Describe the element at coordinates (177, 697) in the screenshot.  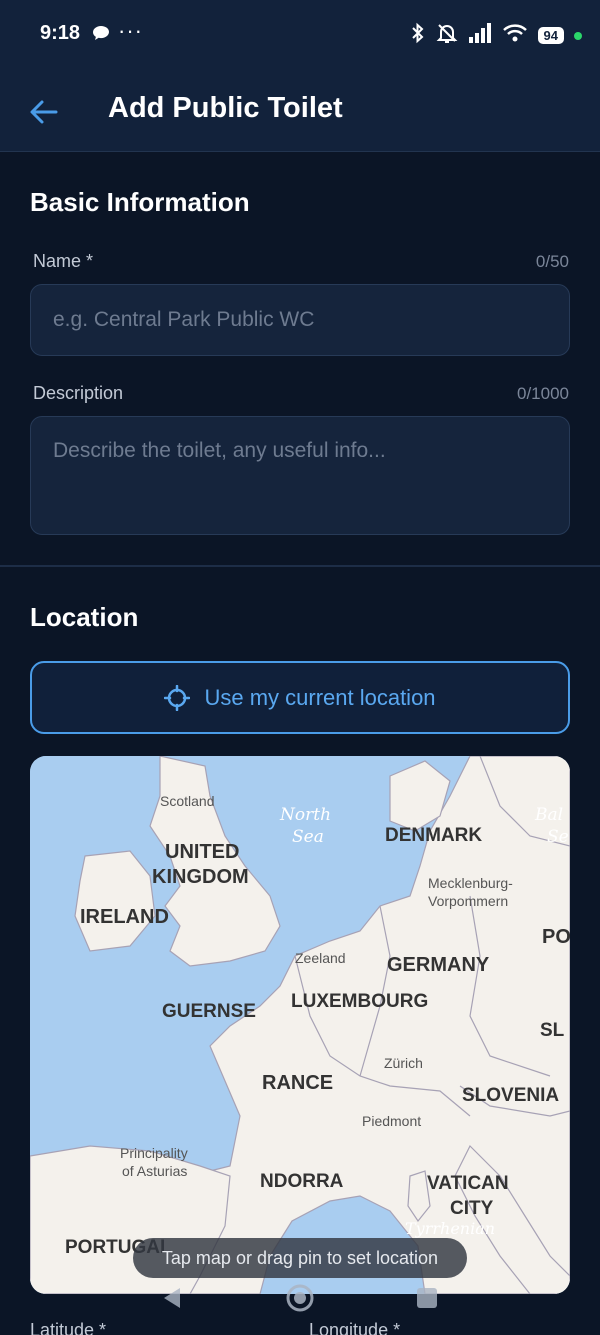
I see `crosshair-icon` at that location.